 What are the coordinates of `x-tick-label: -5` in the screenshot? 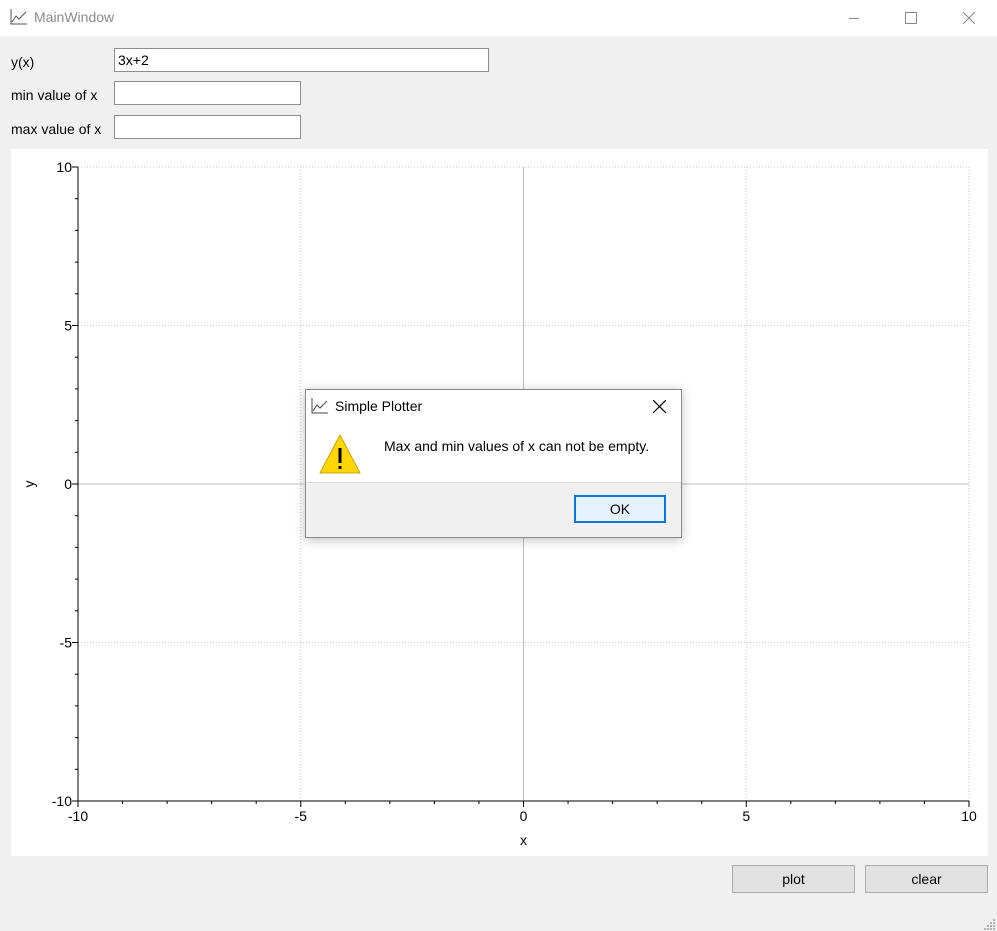 It's located at (301, 816).